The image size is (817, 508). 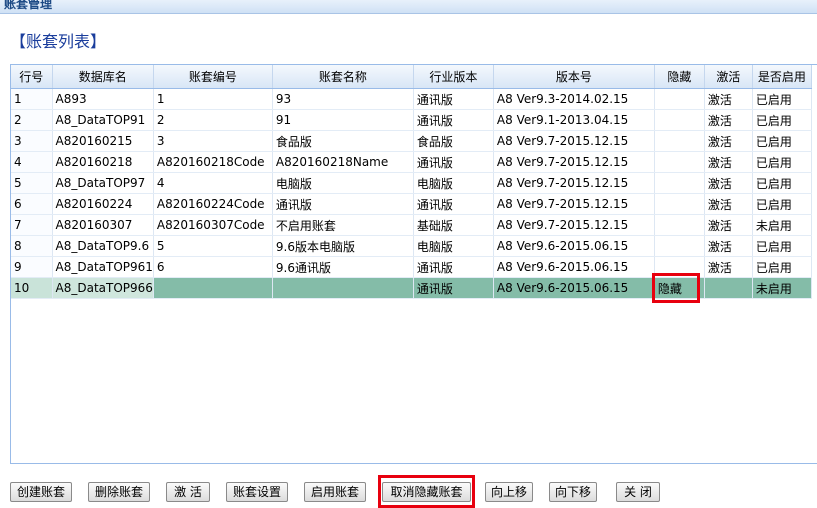 I want to click on cell-db-name: A820160215, so click(x=103, y=141).